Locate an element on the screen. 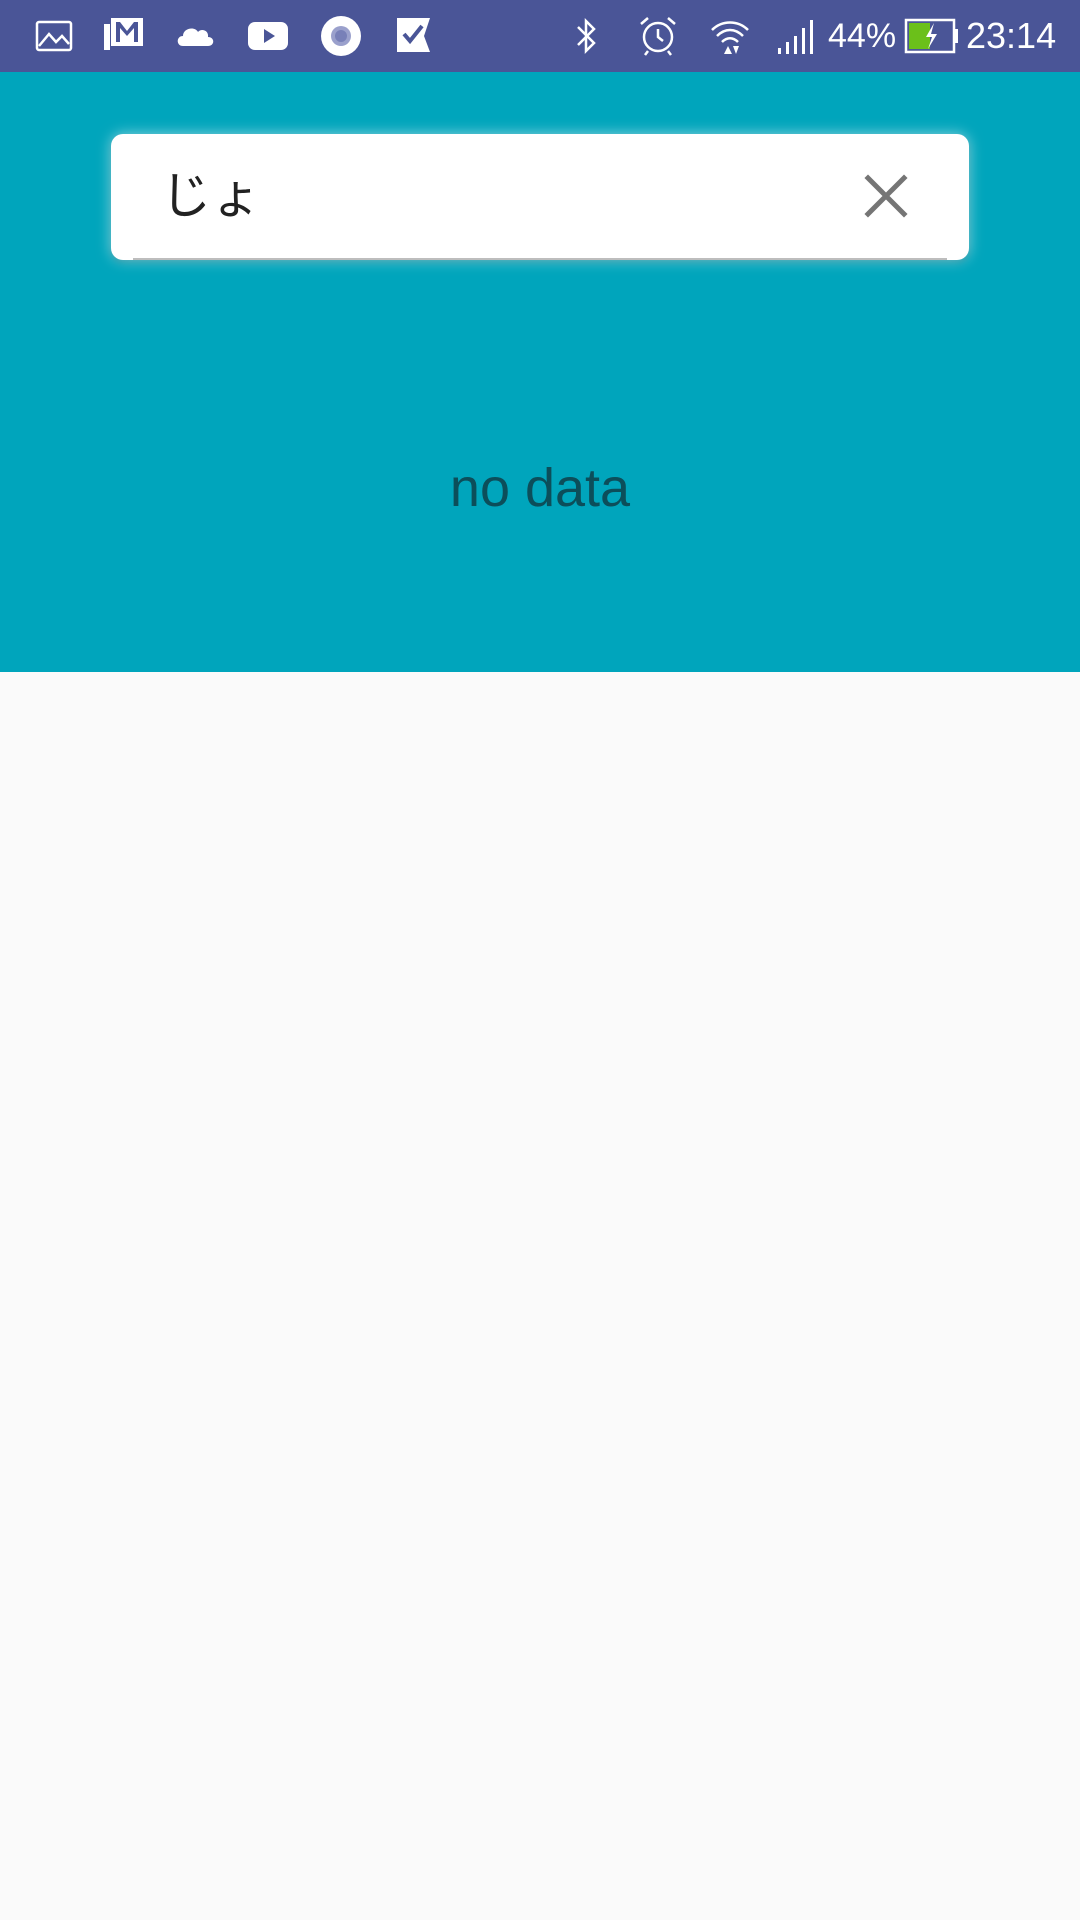 The image size is (1080, 1920). signal-icon is located at coordinates (796, 36).